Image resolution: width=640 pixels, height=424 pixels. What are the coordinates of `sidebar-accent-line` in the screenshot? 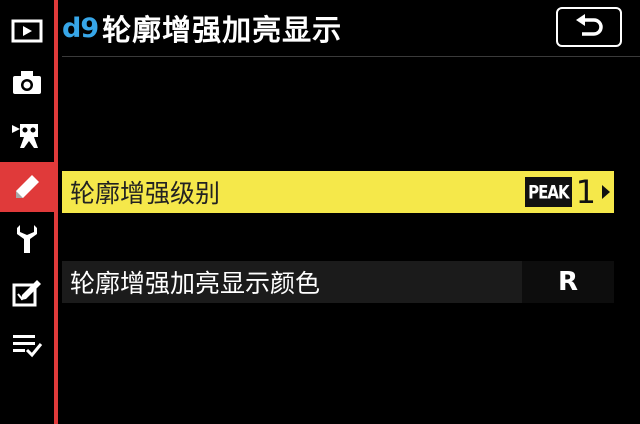 It's located at (56, 212).